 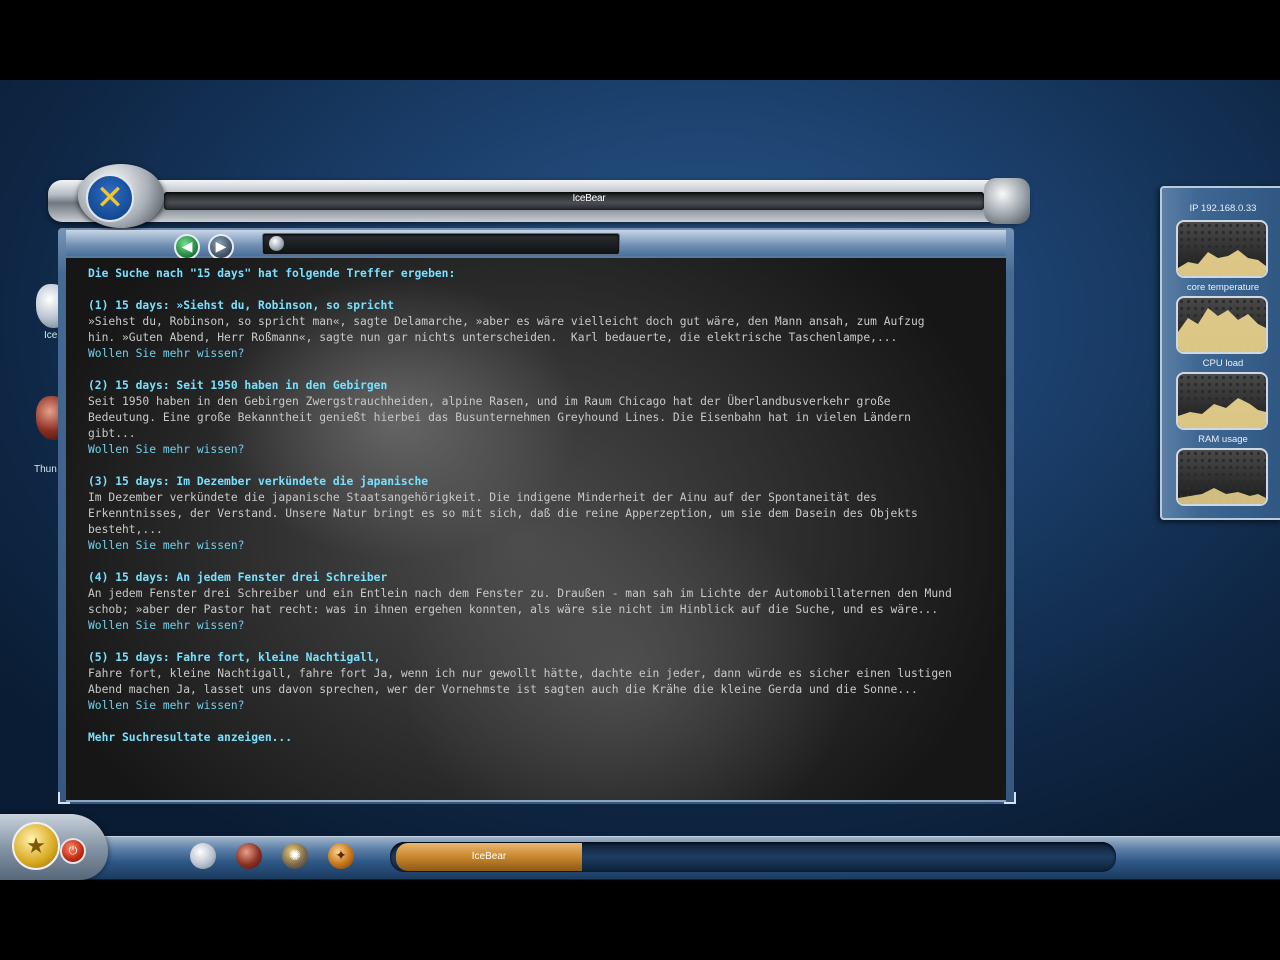 I want to click on thunderbird-icon, so click(x=249, y=856).